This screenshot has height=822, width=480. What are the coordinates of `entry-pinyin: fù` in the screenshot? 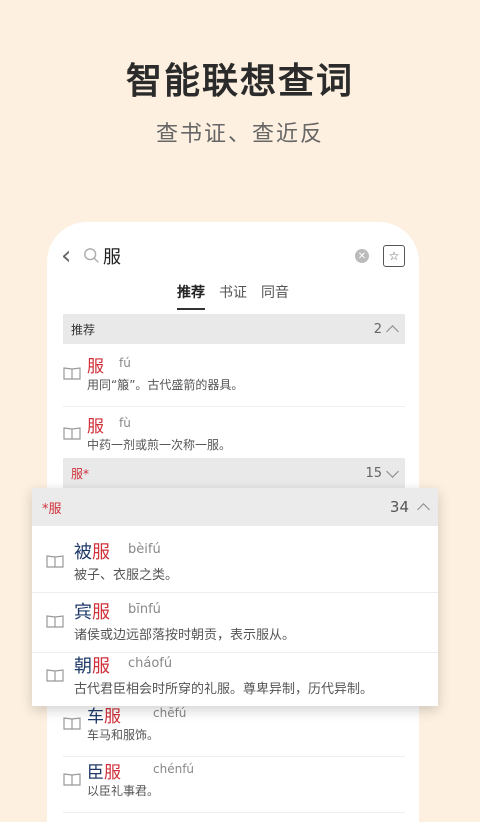 It's located at (125, 423).